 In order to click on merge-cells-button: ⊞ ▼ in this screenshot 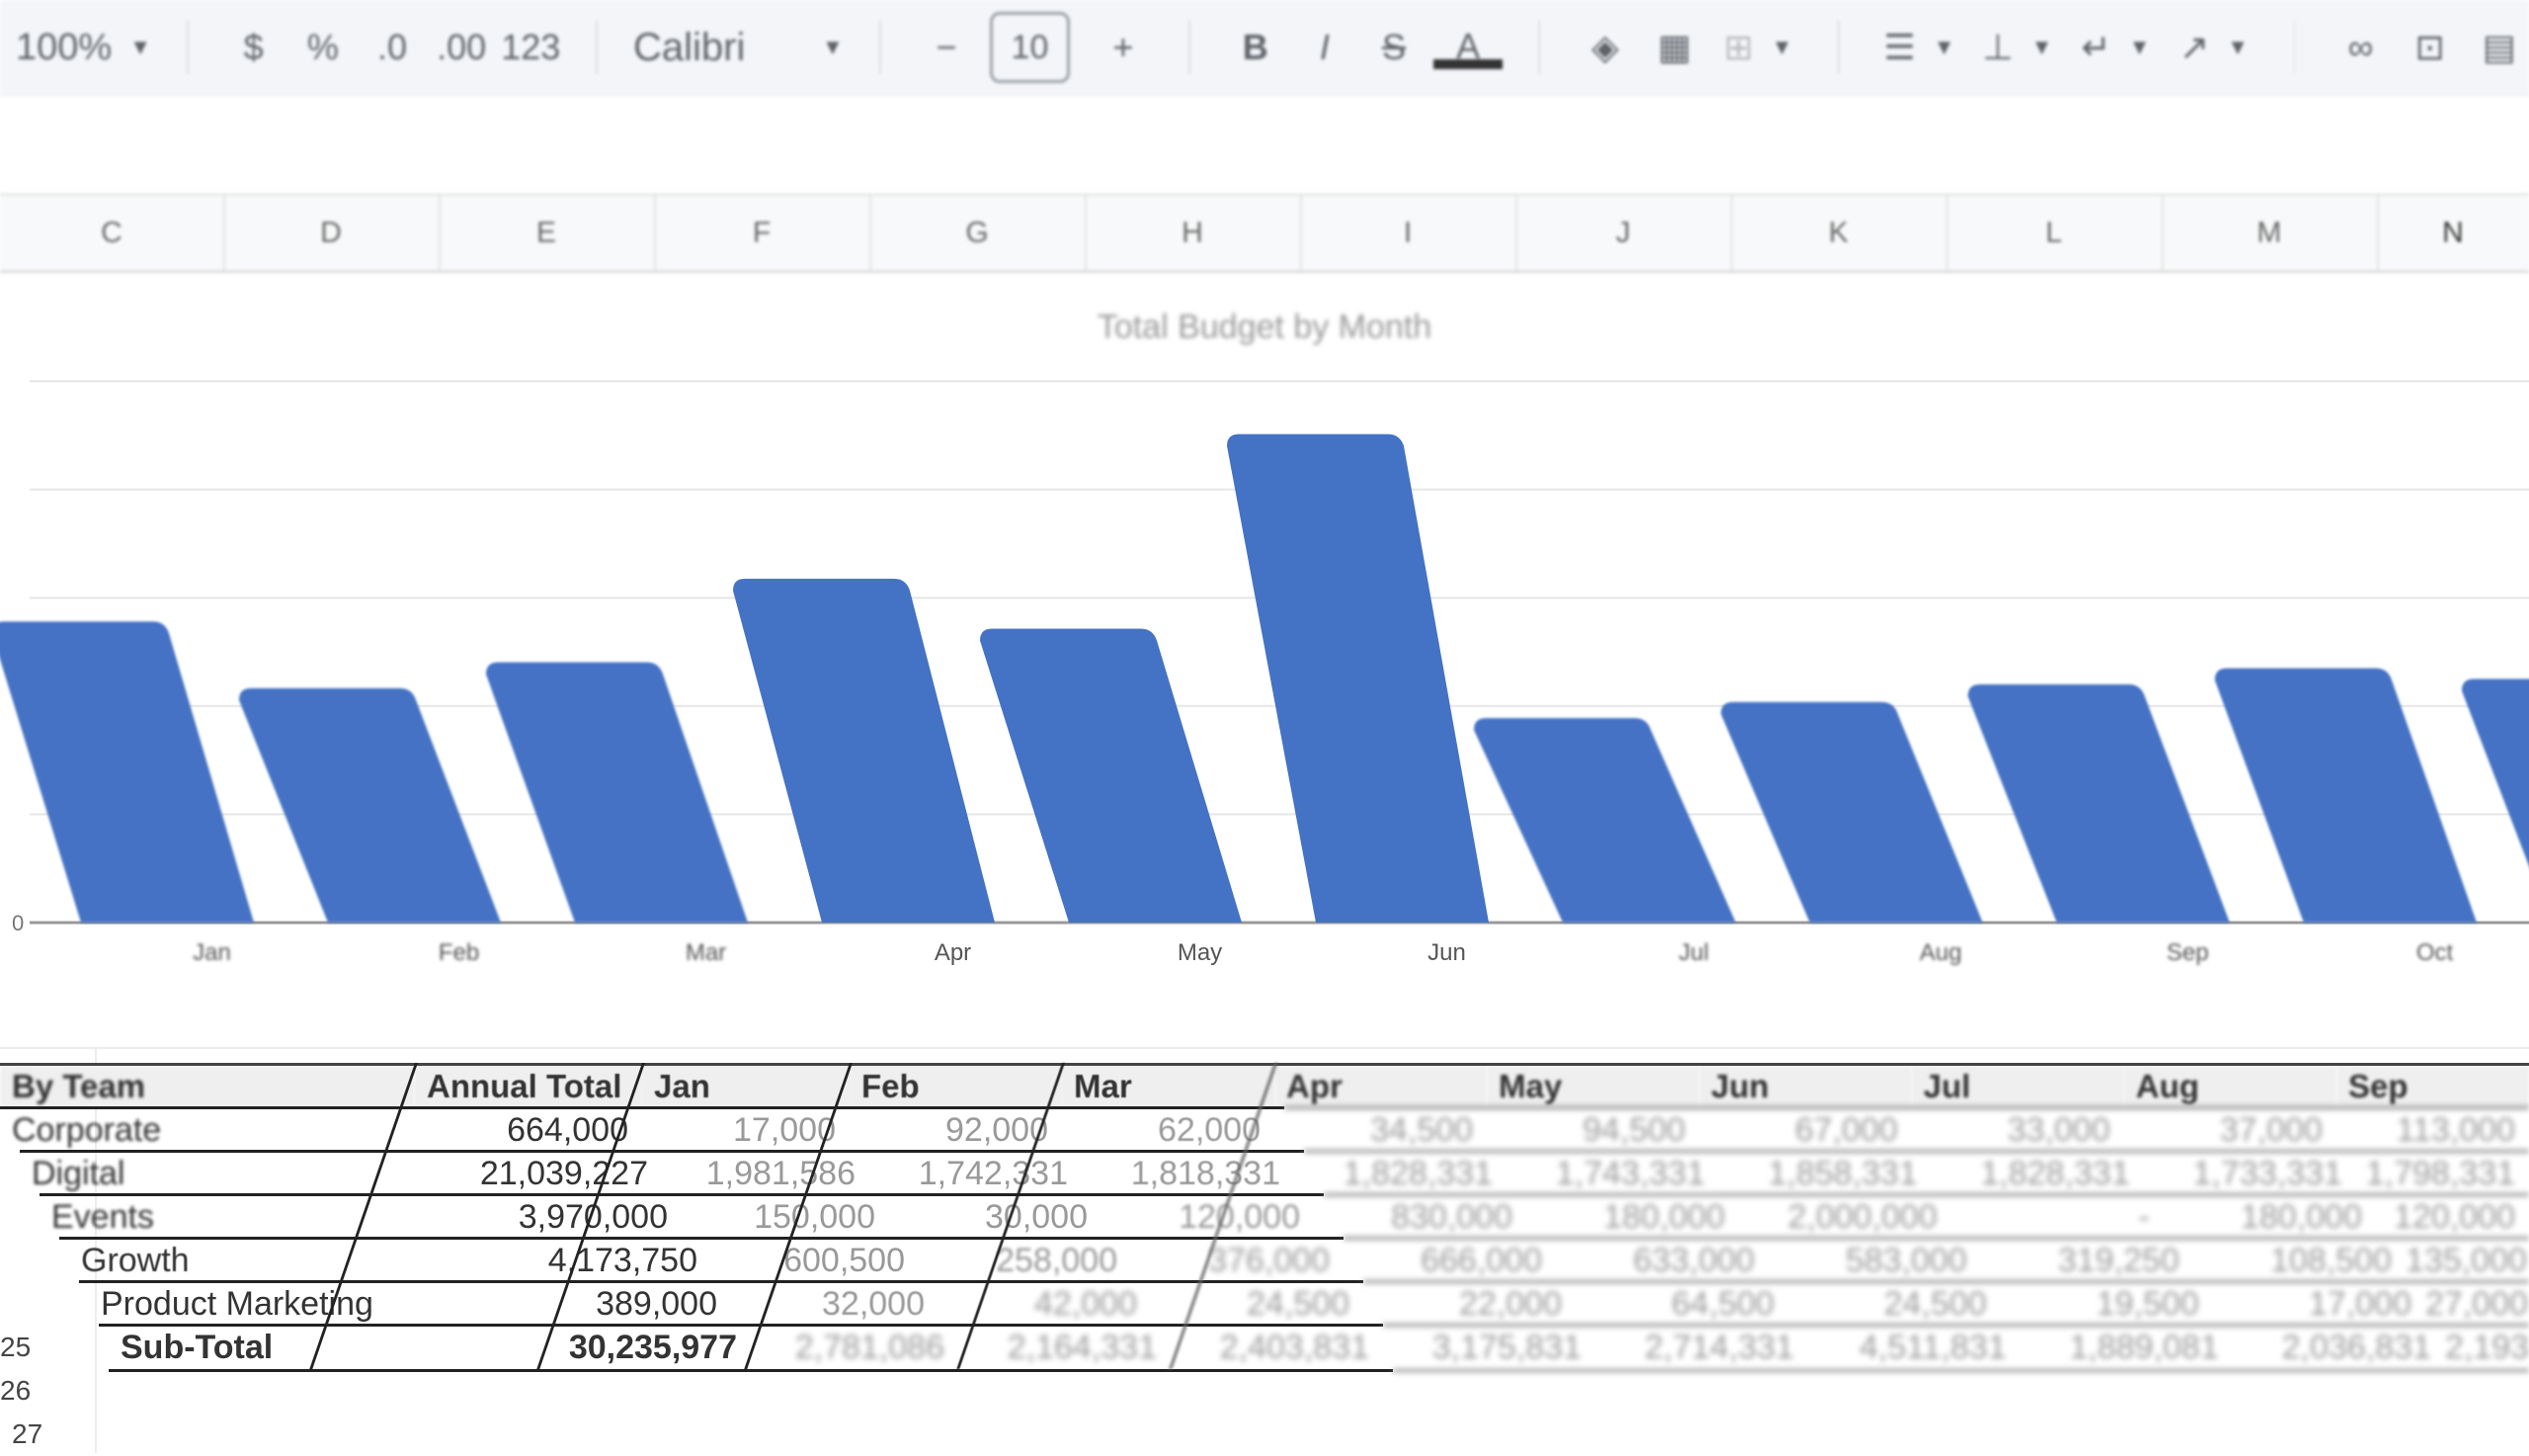, I will do `click(1758, 47)`.